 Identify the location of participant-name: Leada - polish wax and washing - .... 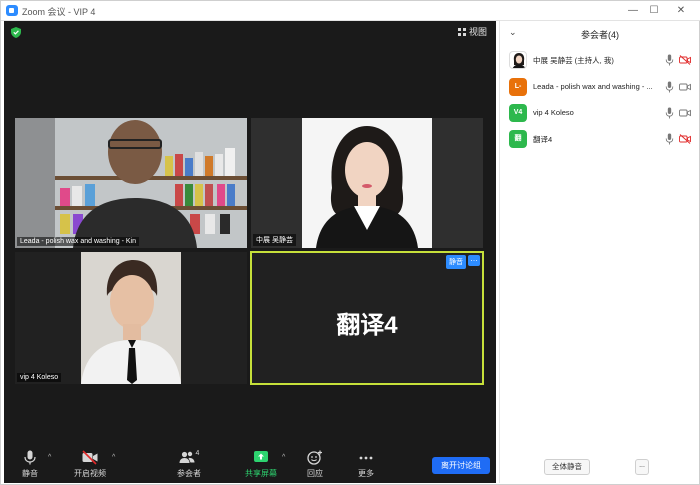
(593, 86).